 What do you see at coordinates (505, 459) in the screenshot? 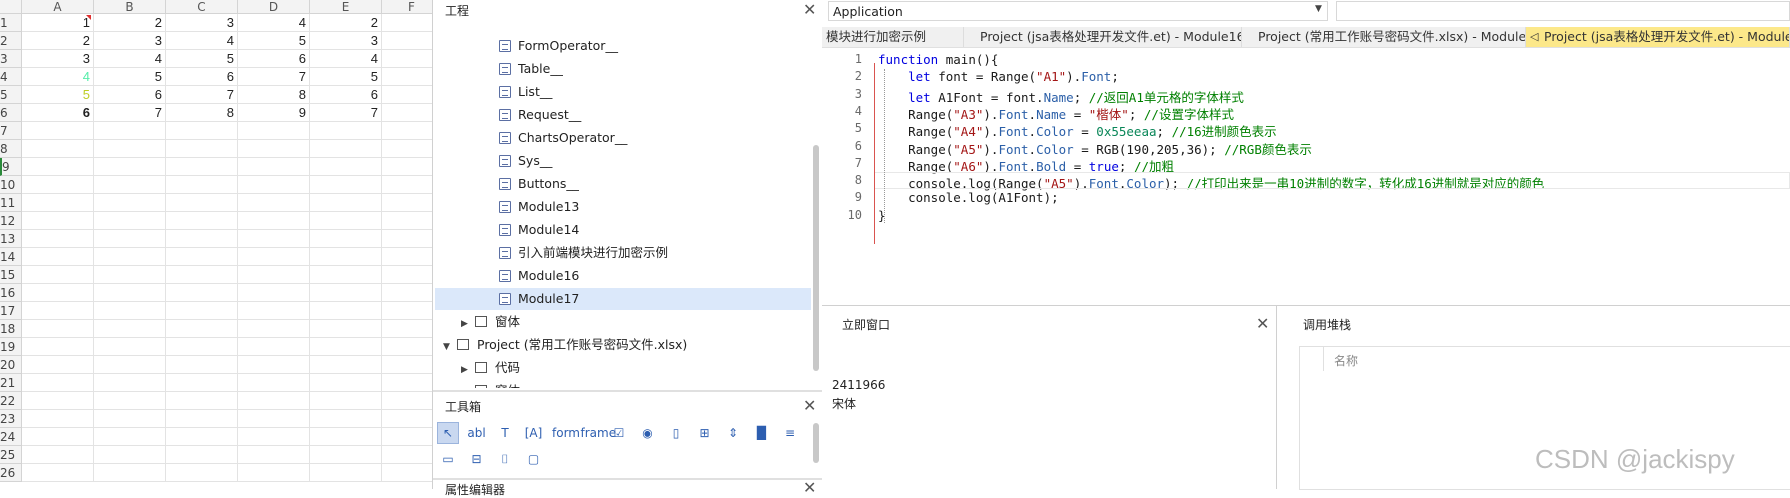
I see `toolbox-tool-icon: ⌷` at bounding box center [505, 459].